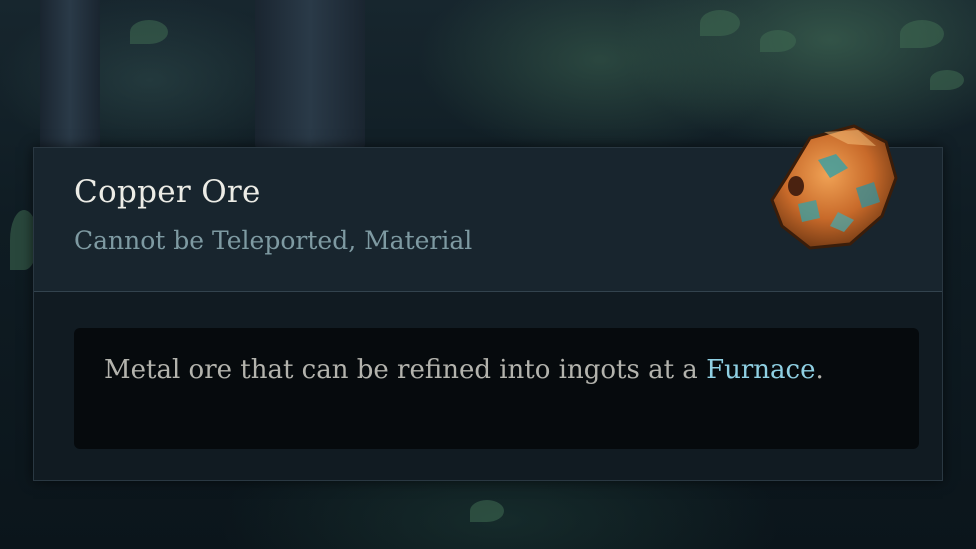 This screenshot has width=976, height=549. I want to click on item-tags: Cannot be Teleported, Material, so click(273, 240).